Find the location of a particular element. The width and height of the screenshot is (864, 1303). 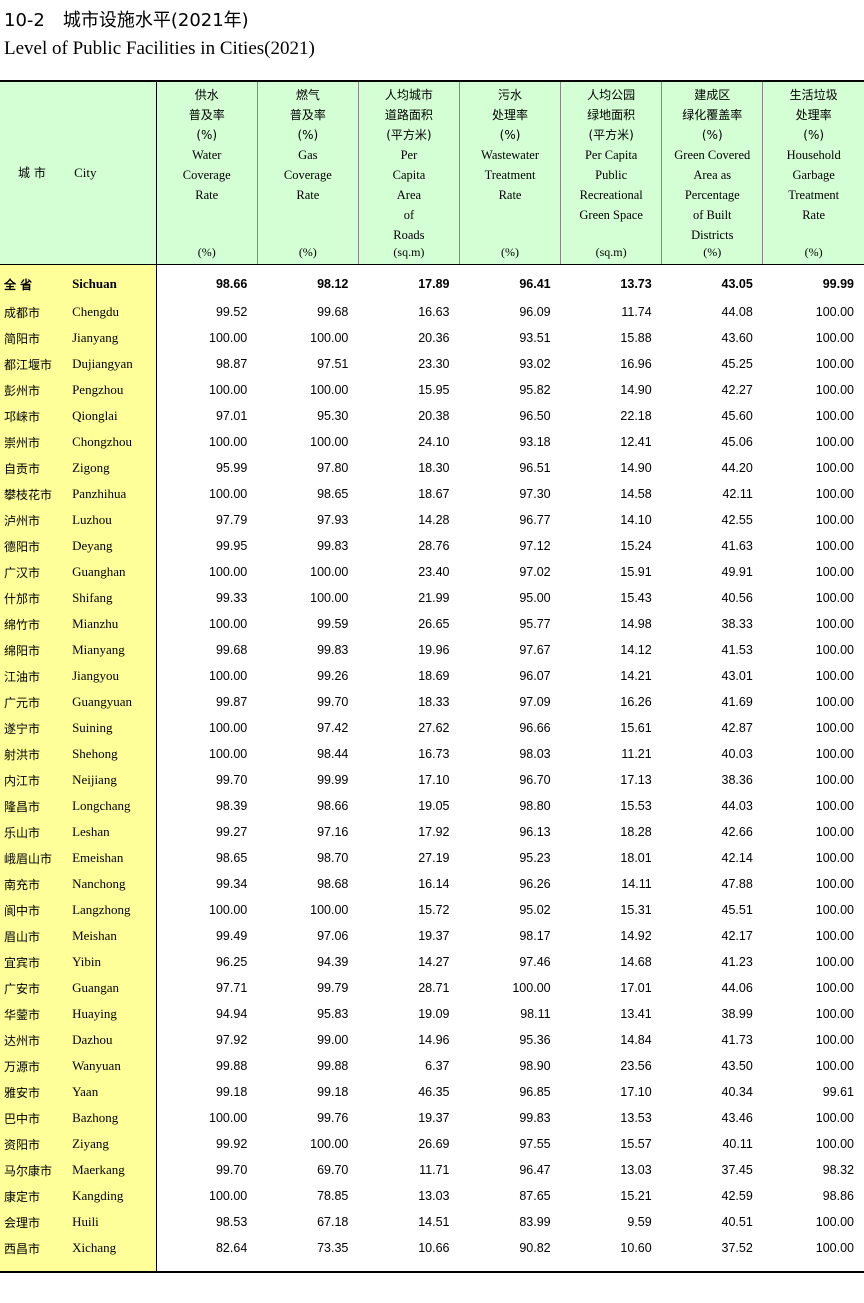

col-header-en-line: Per Capita is located at coordinates (611, 155).